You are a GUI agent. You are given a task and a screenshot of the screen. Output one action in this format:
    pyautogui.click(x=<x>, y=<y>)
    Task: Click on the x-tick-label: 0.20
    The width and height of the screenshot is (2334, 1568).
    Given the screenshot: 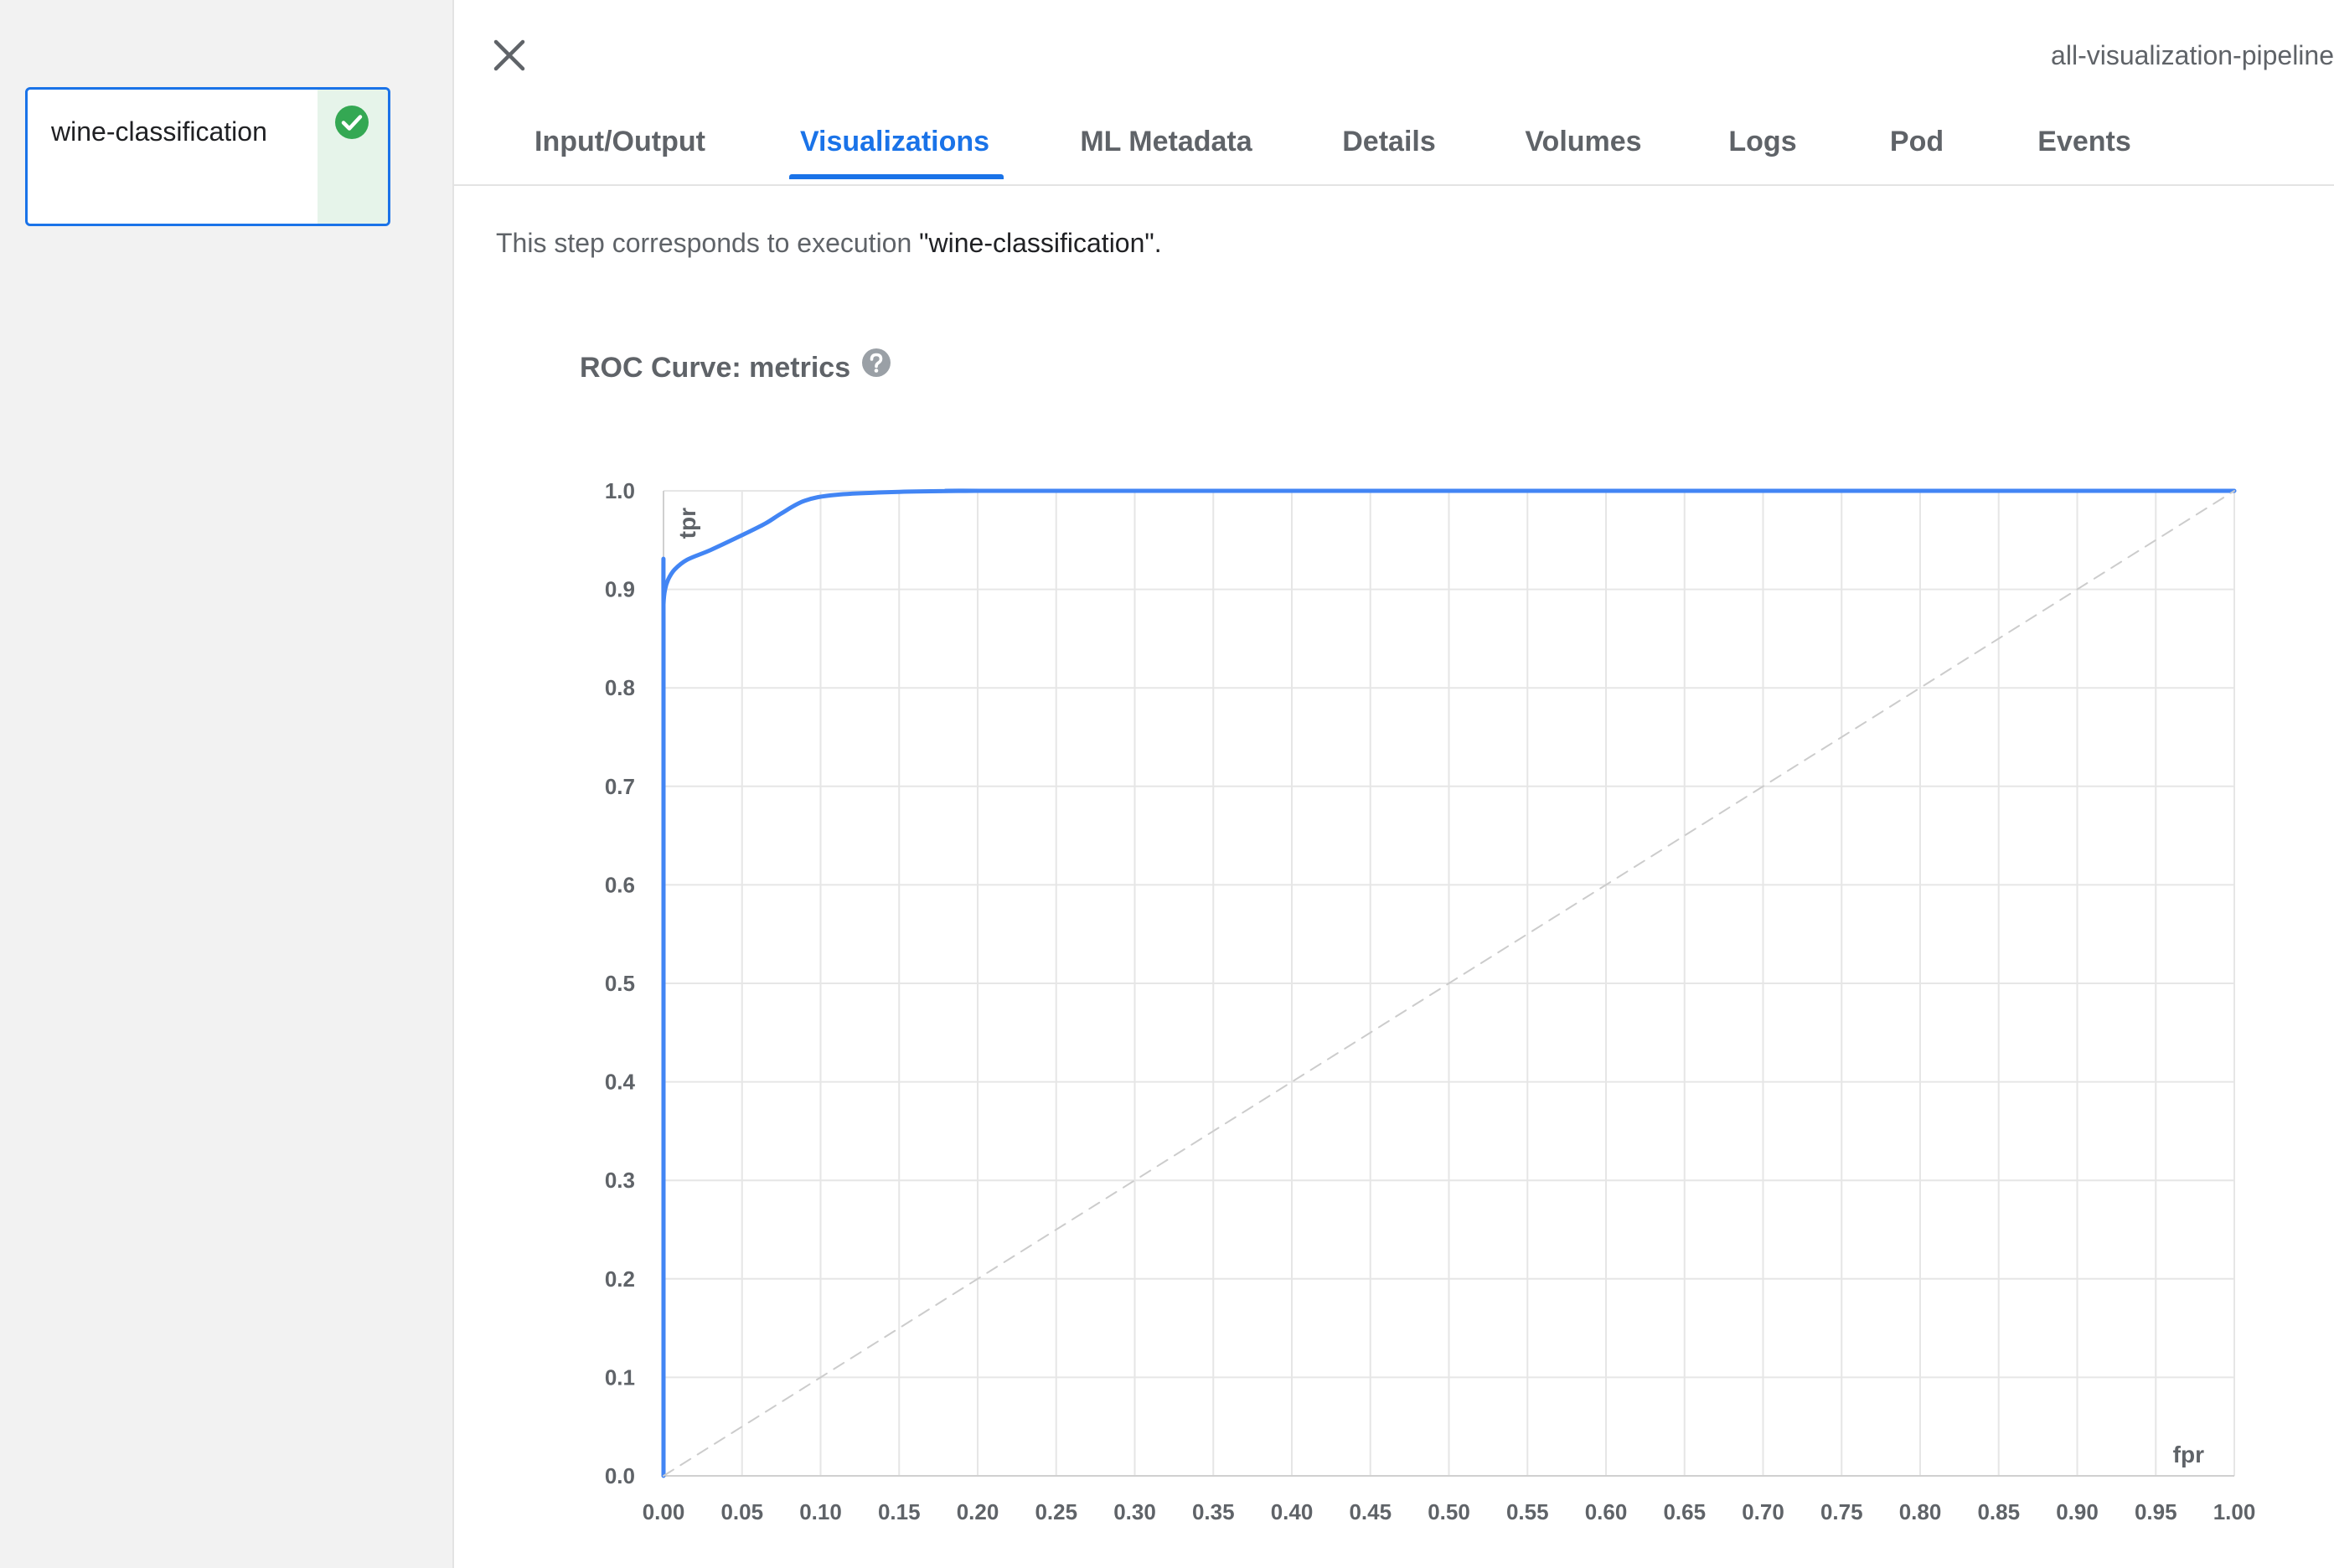 What is the action you would take?
    pyautogui.click(x=978, y=1511)
    